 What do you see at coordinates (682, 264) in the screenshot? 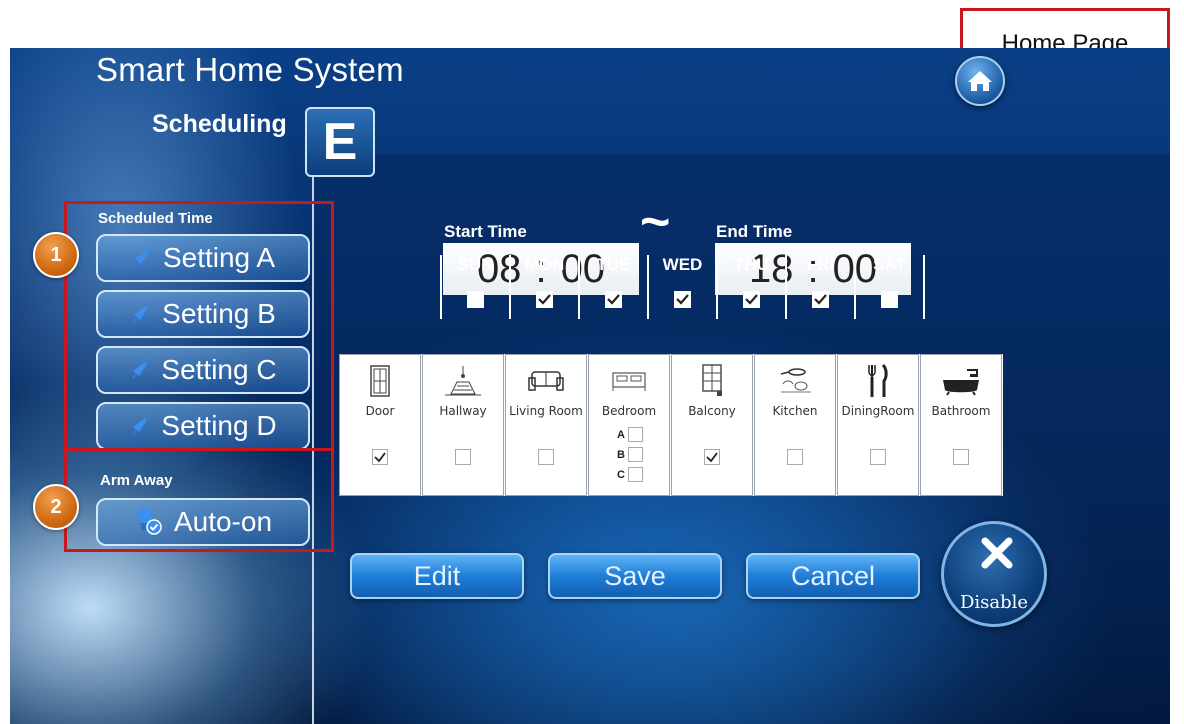
I see `day-label: WED` at bounding box center [682, 264].